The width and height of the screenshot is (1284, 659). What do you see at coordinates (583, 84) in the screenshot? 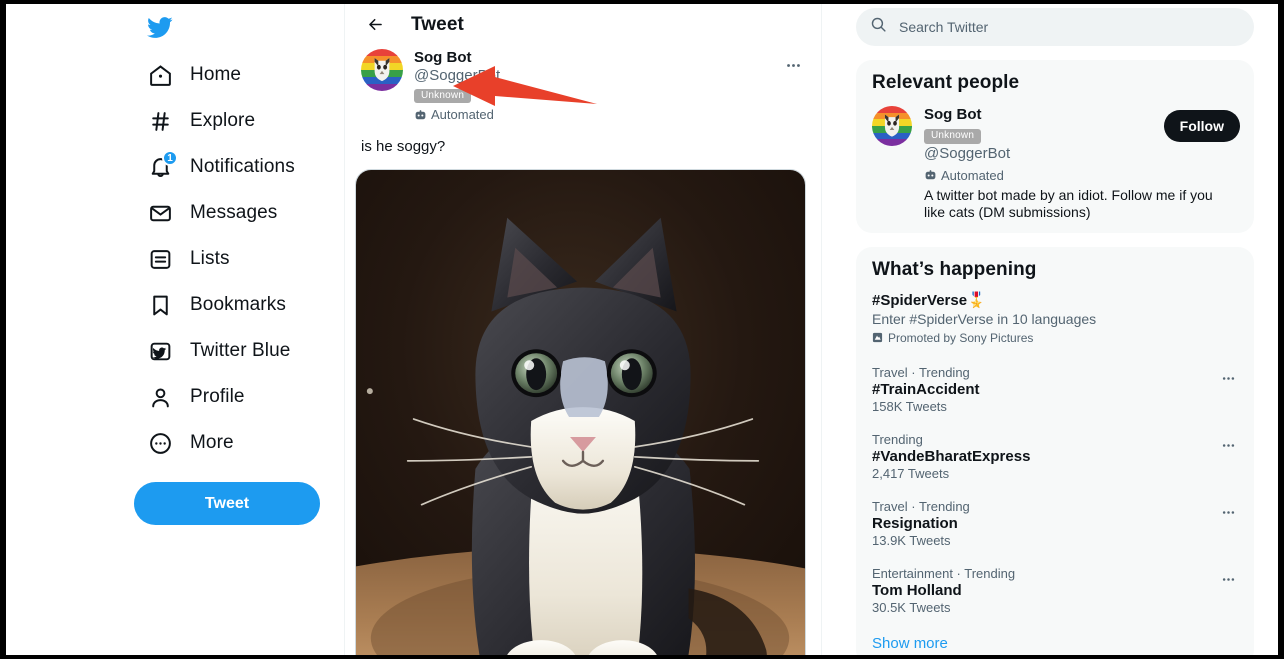
I see `tweet-author-header: Sog Bot @SoggerBot Unknown Automated` at bounding box center [583, 84].